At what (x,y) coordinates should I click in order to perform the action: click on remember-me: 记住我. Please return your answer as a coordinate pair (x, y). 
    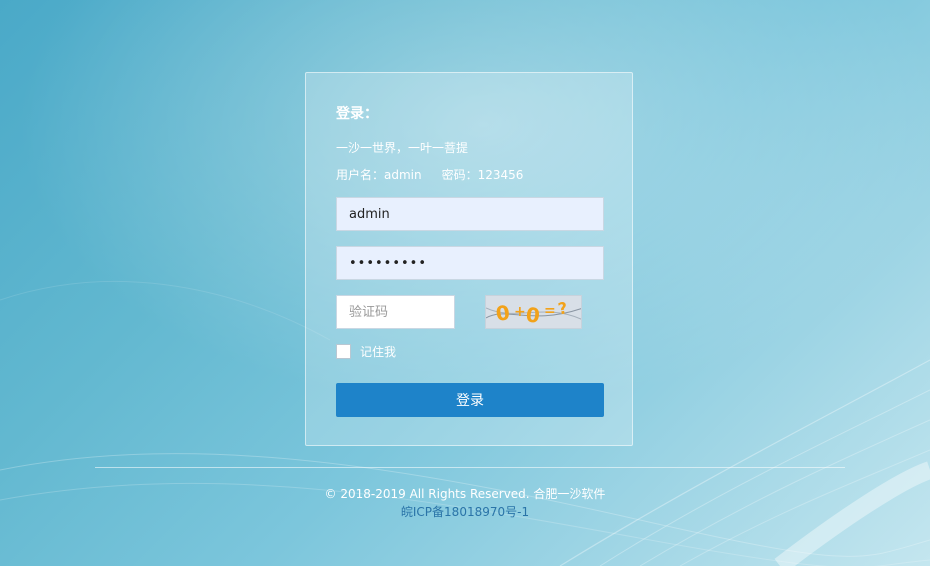
    Looking at the image, I should click on (366, 351).